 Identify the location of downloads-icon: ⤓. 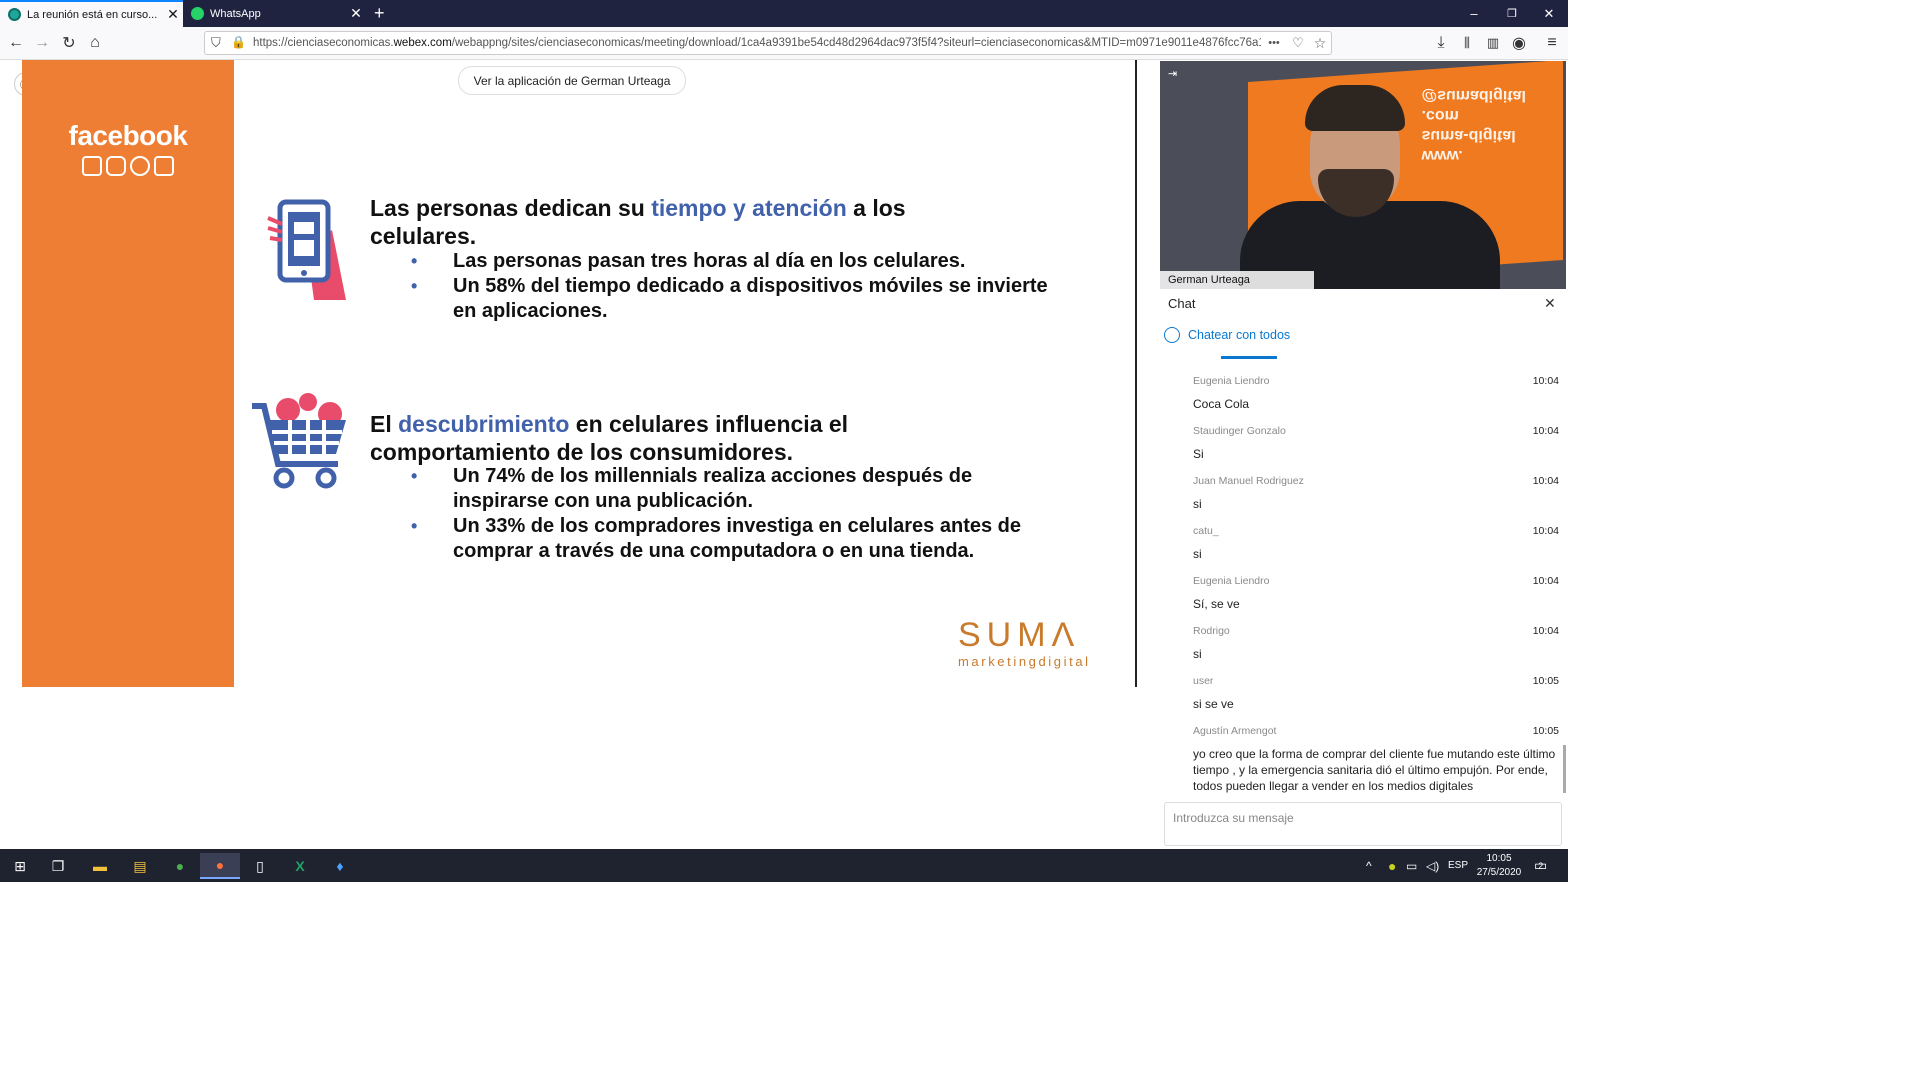
(1441, 43).